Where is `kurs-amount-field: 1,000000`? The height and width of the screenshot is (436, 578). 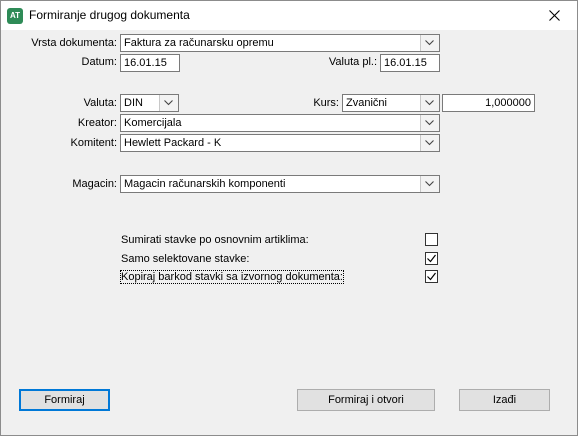 kurs-amount-field: 1,000000 is located at coordinates (488, 103).